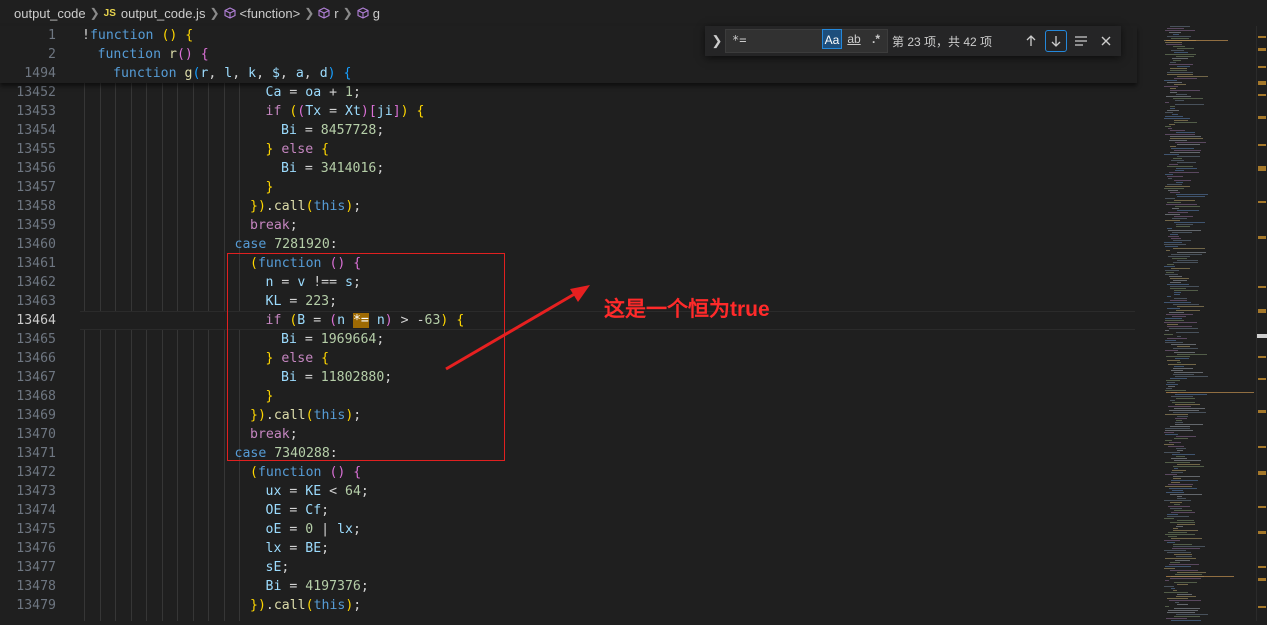  I want to click on minimap-content, so click(1209, 323).